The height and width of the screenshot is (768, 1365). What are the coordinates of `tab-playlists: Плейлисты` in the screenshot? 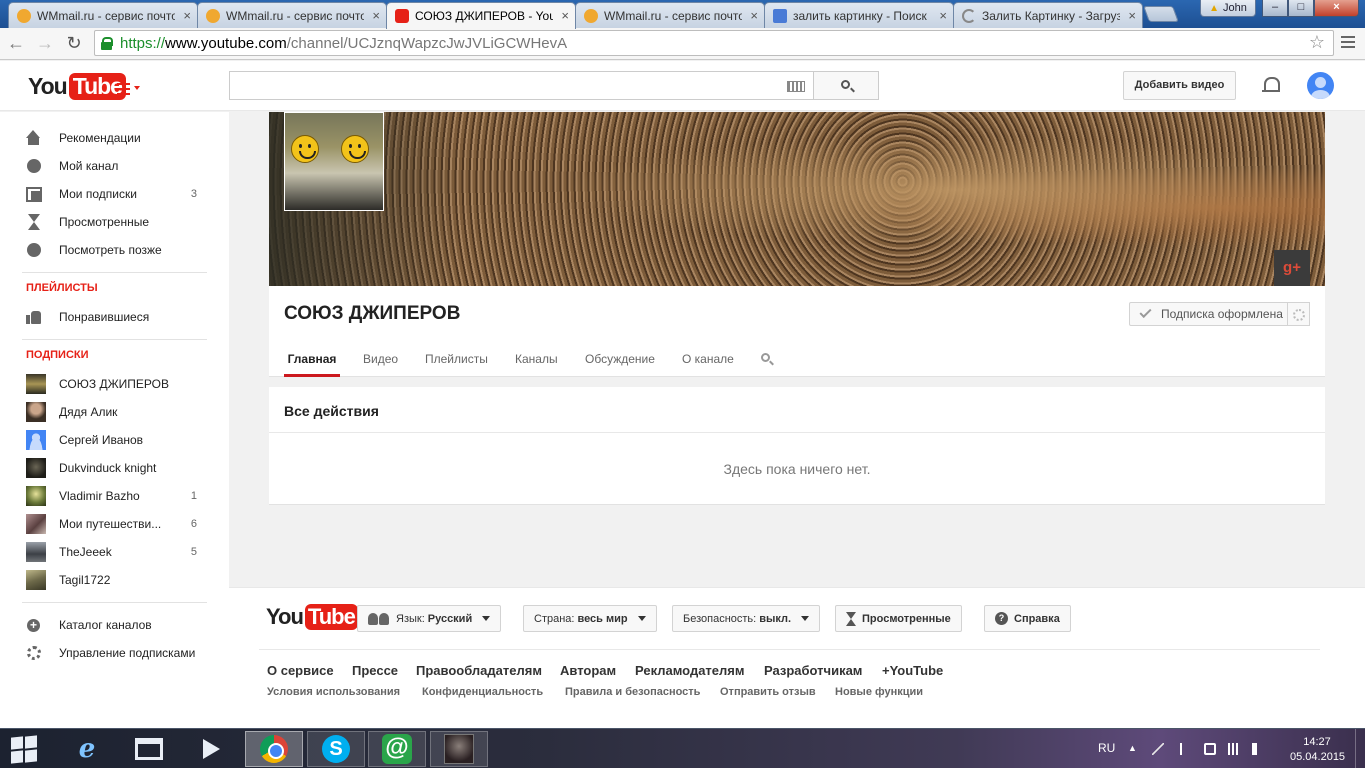 It's located at (456, 359).